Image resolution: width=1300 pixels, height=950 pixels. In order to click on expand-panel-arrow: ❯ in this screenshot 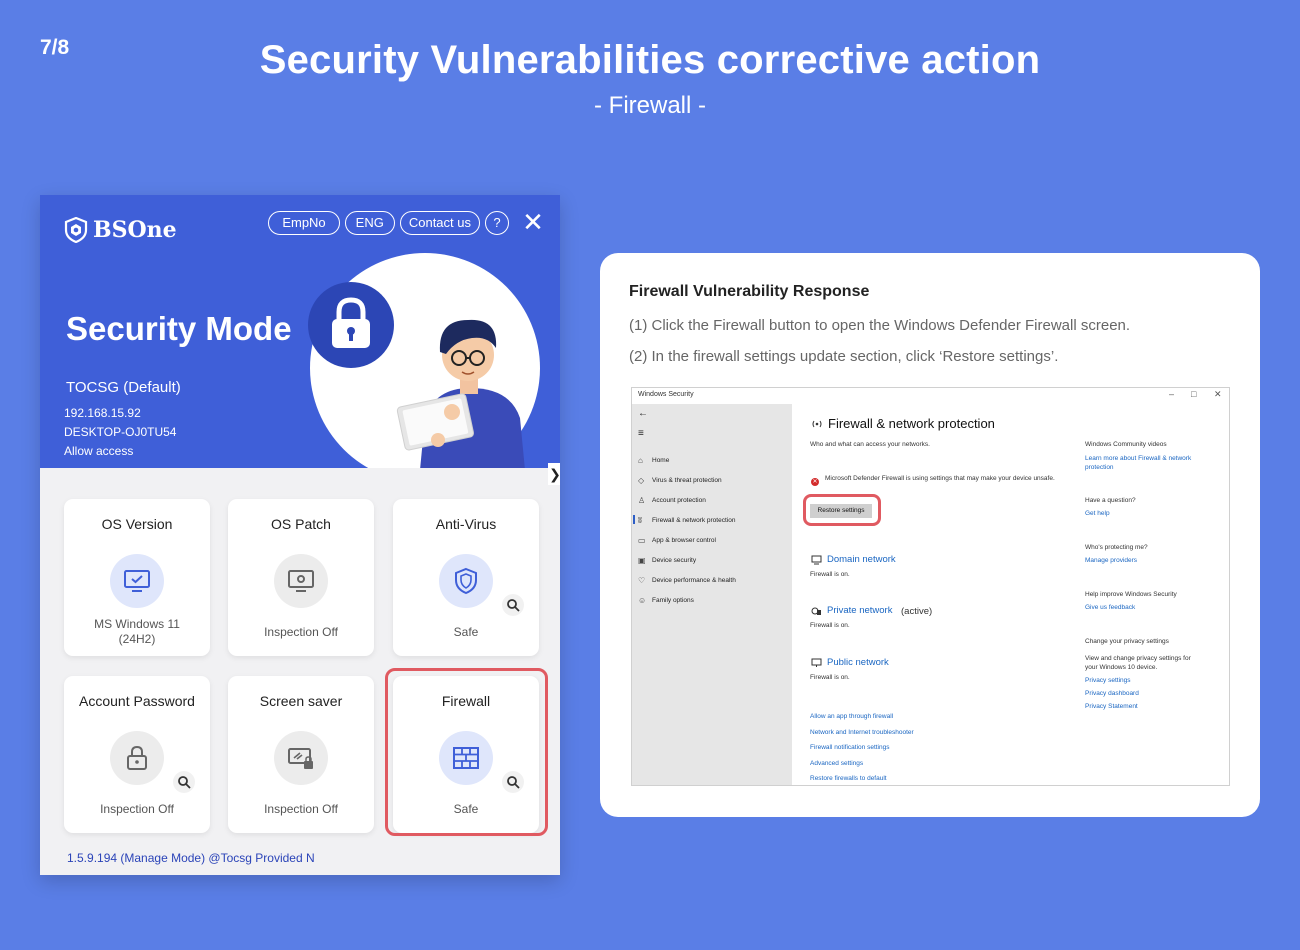, I will do `click(554, 474)`.